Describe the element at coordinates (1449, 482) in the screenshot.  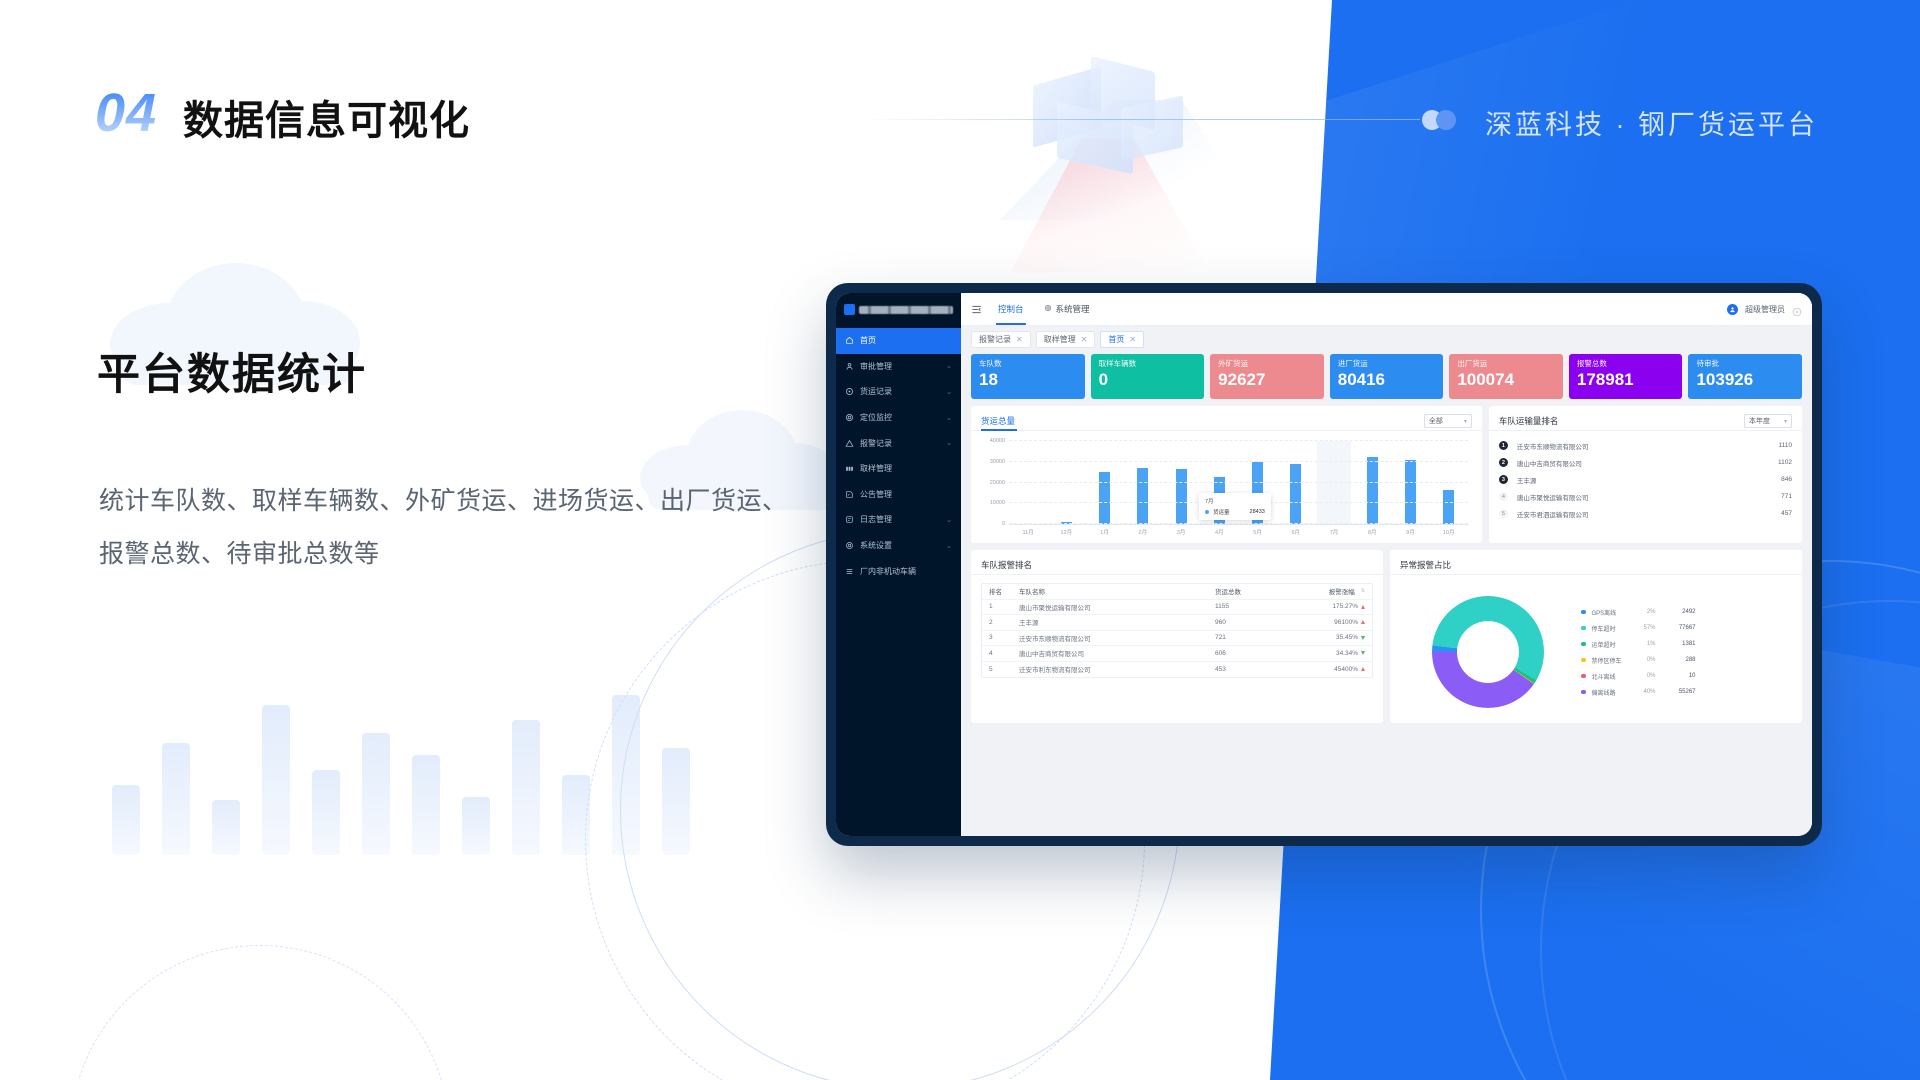
I see `bar-column-10月` at that location.